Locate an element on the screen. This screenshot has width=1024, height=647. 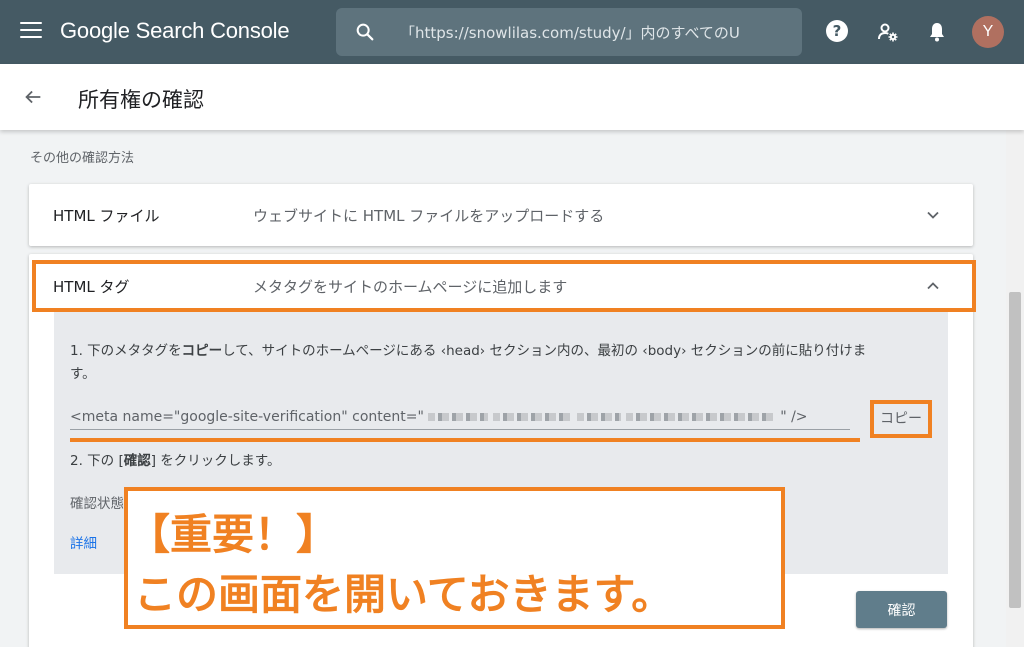
search-box is located at coordinates (569, 32).